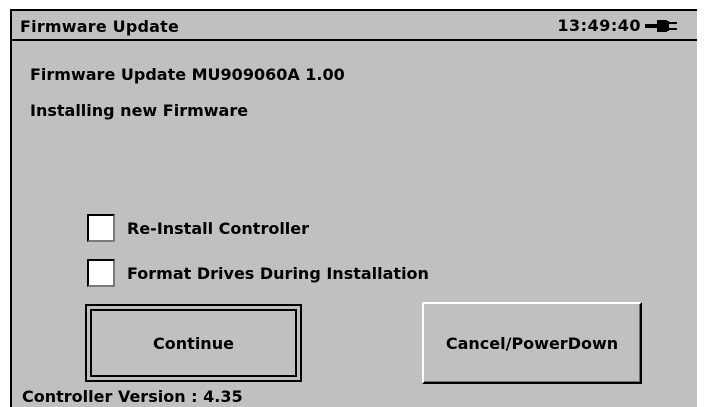 Image resolution: width=709 pixels, height=407 pixels. I want to click on continue-button-label: Continue, so click(193, 343).